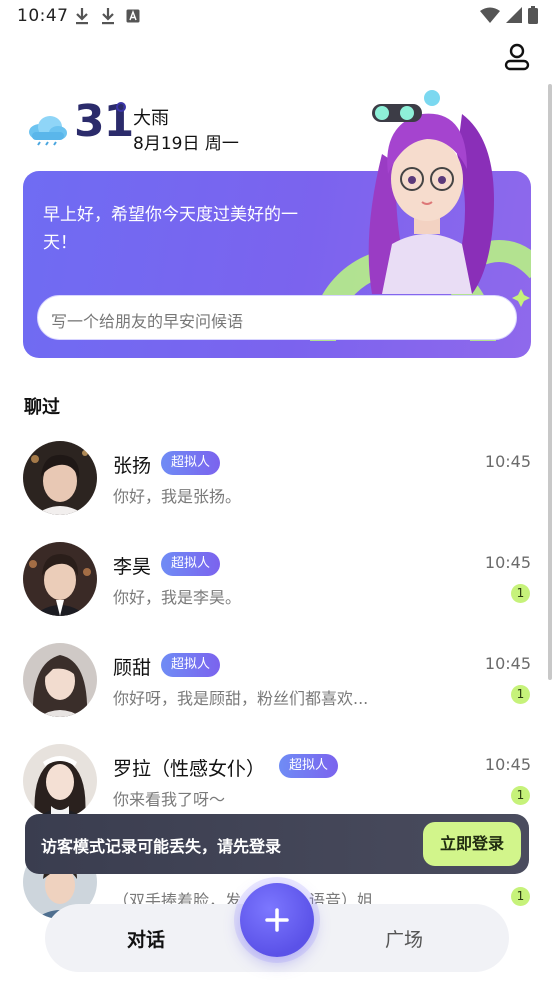 This screenshot has height=984, width=554. Describe the element at coordinates (42, 407) in the screenshot. I see `section-title-chatted: 聊过` at that location.